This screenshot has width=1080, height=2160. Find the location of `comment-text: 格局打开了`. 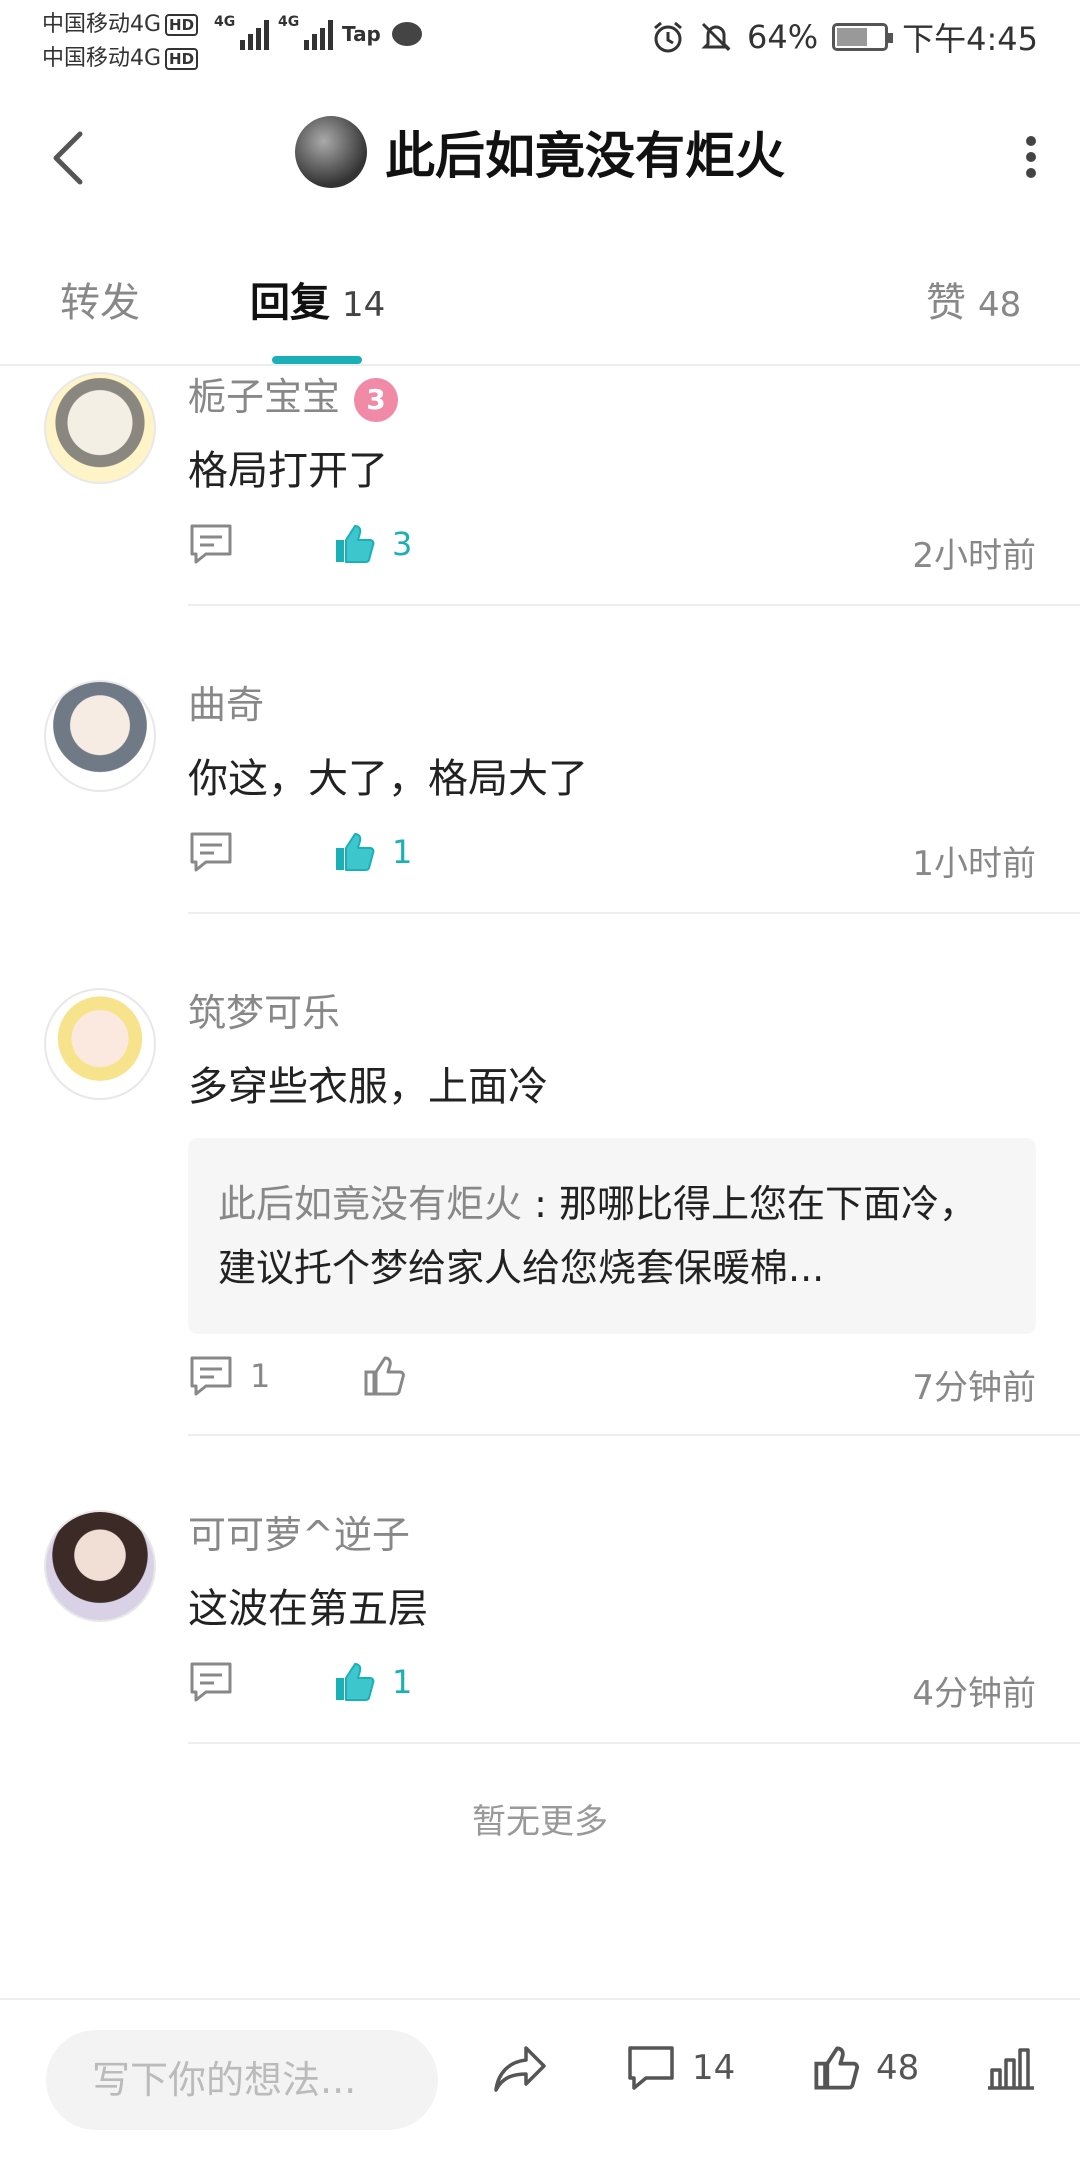

comment-text: 格局打开了 is located at coordinates (288, 467).